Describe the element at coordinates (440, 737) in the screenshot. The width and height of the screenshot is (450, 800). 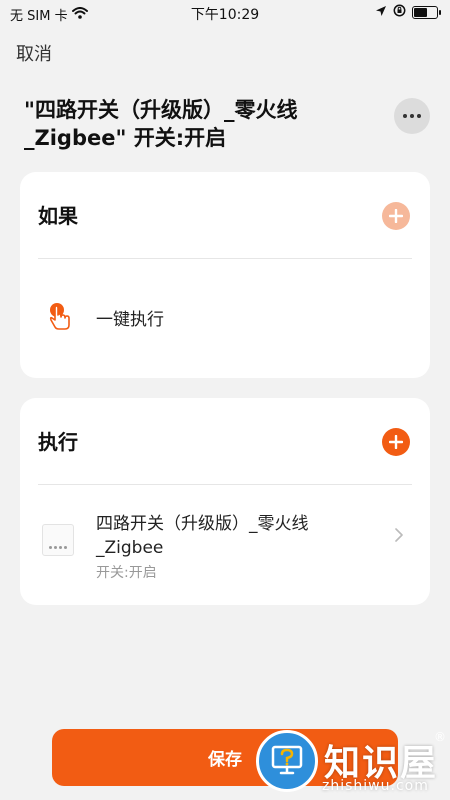
I see `watermark-reg-mark: ®` at that location.